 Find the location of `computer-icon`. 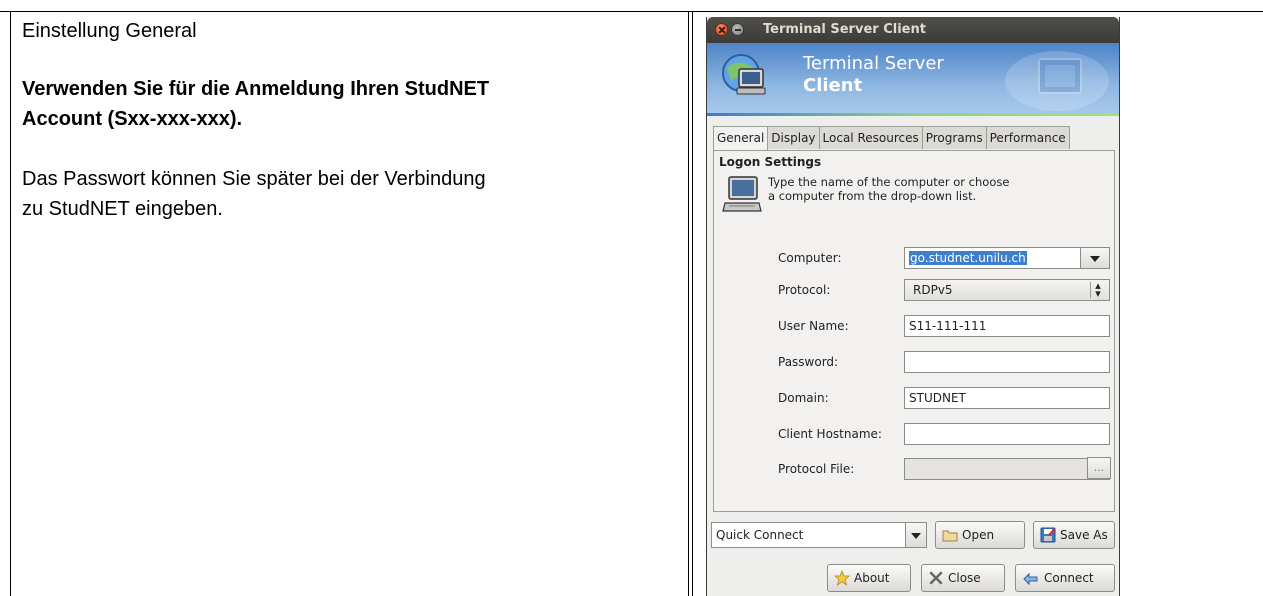

computer-icon is located at coordinates (742, 194).